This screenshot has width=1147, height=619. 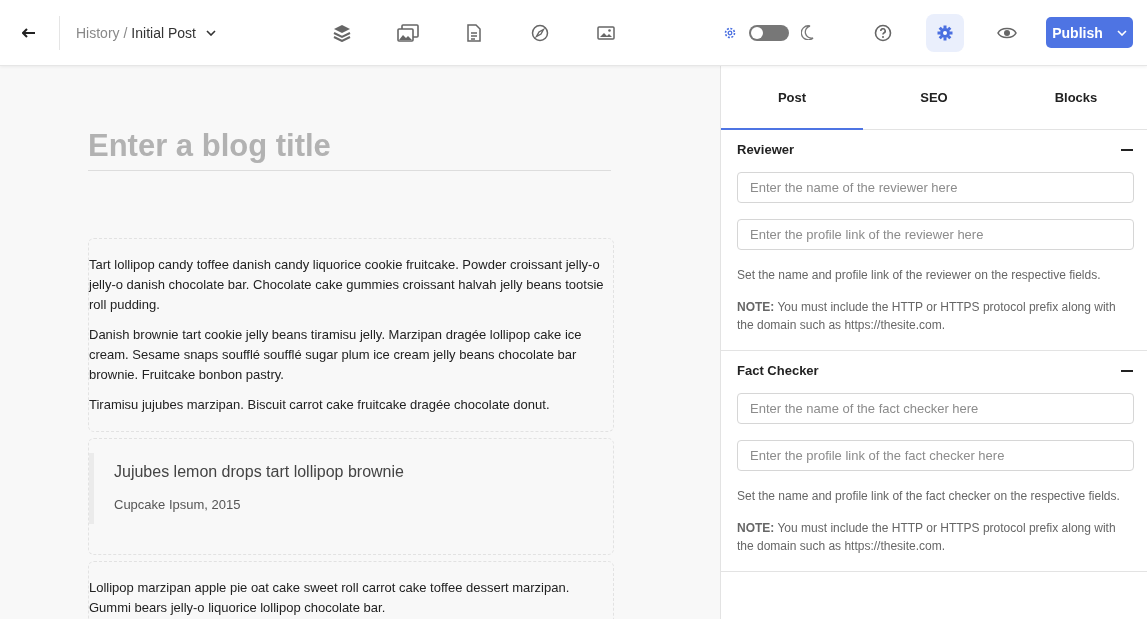 What do you see at coordinates (883, 32) in the screenshot?
I see `help-icon` at bounding box center [883, 32].